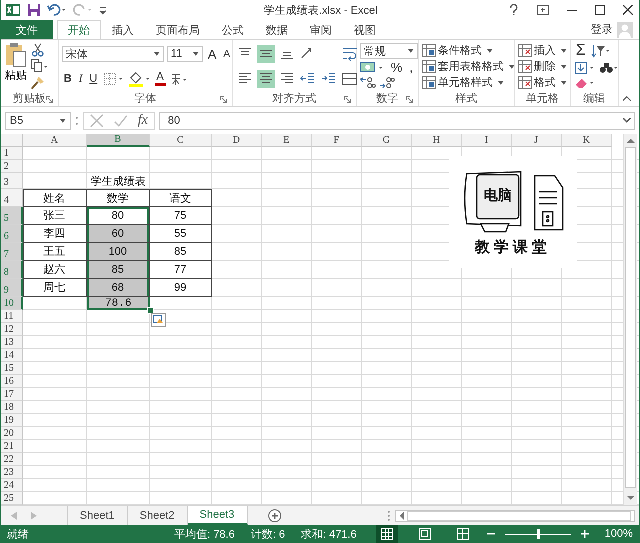 This screenshot has width=640, height=543. I want to click on sheet-tab: Sheet3, so click(218, 515).